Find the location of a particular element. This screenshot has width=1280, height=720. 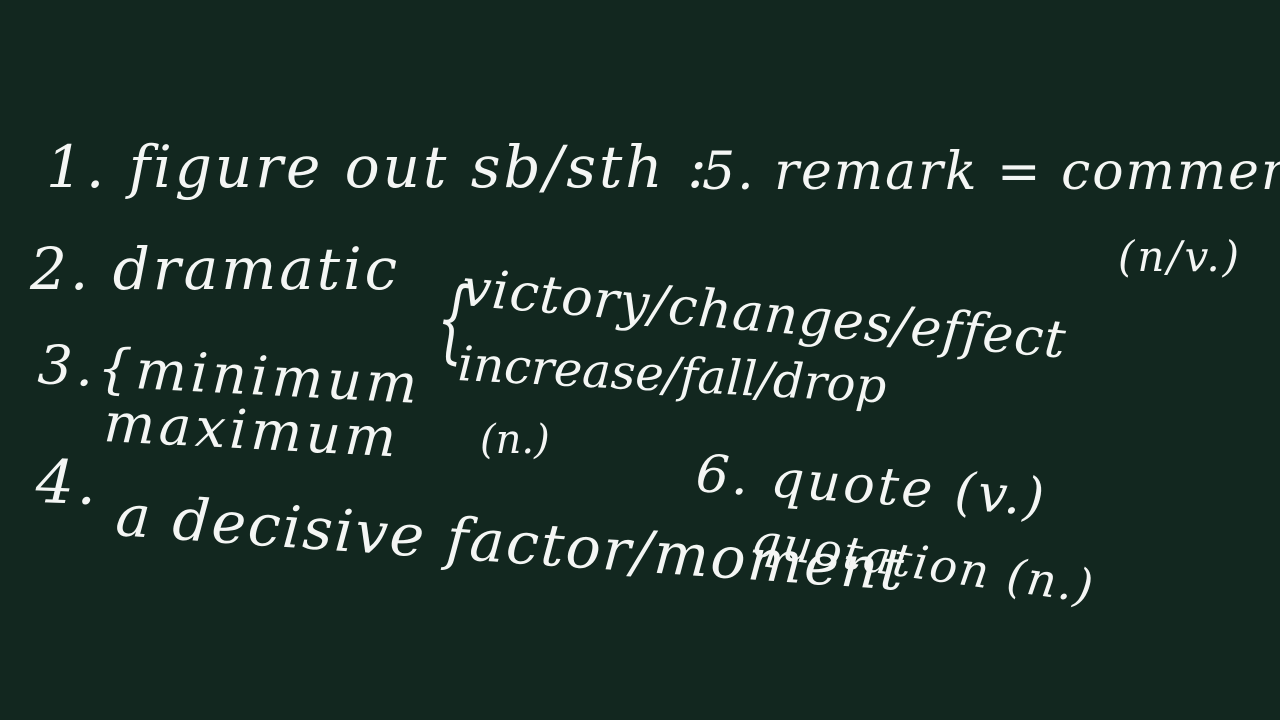

note-item-3-collocates: increase/fall/drop is located at coordinates (672, 375).